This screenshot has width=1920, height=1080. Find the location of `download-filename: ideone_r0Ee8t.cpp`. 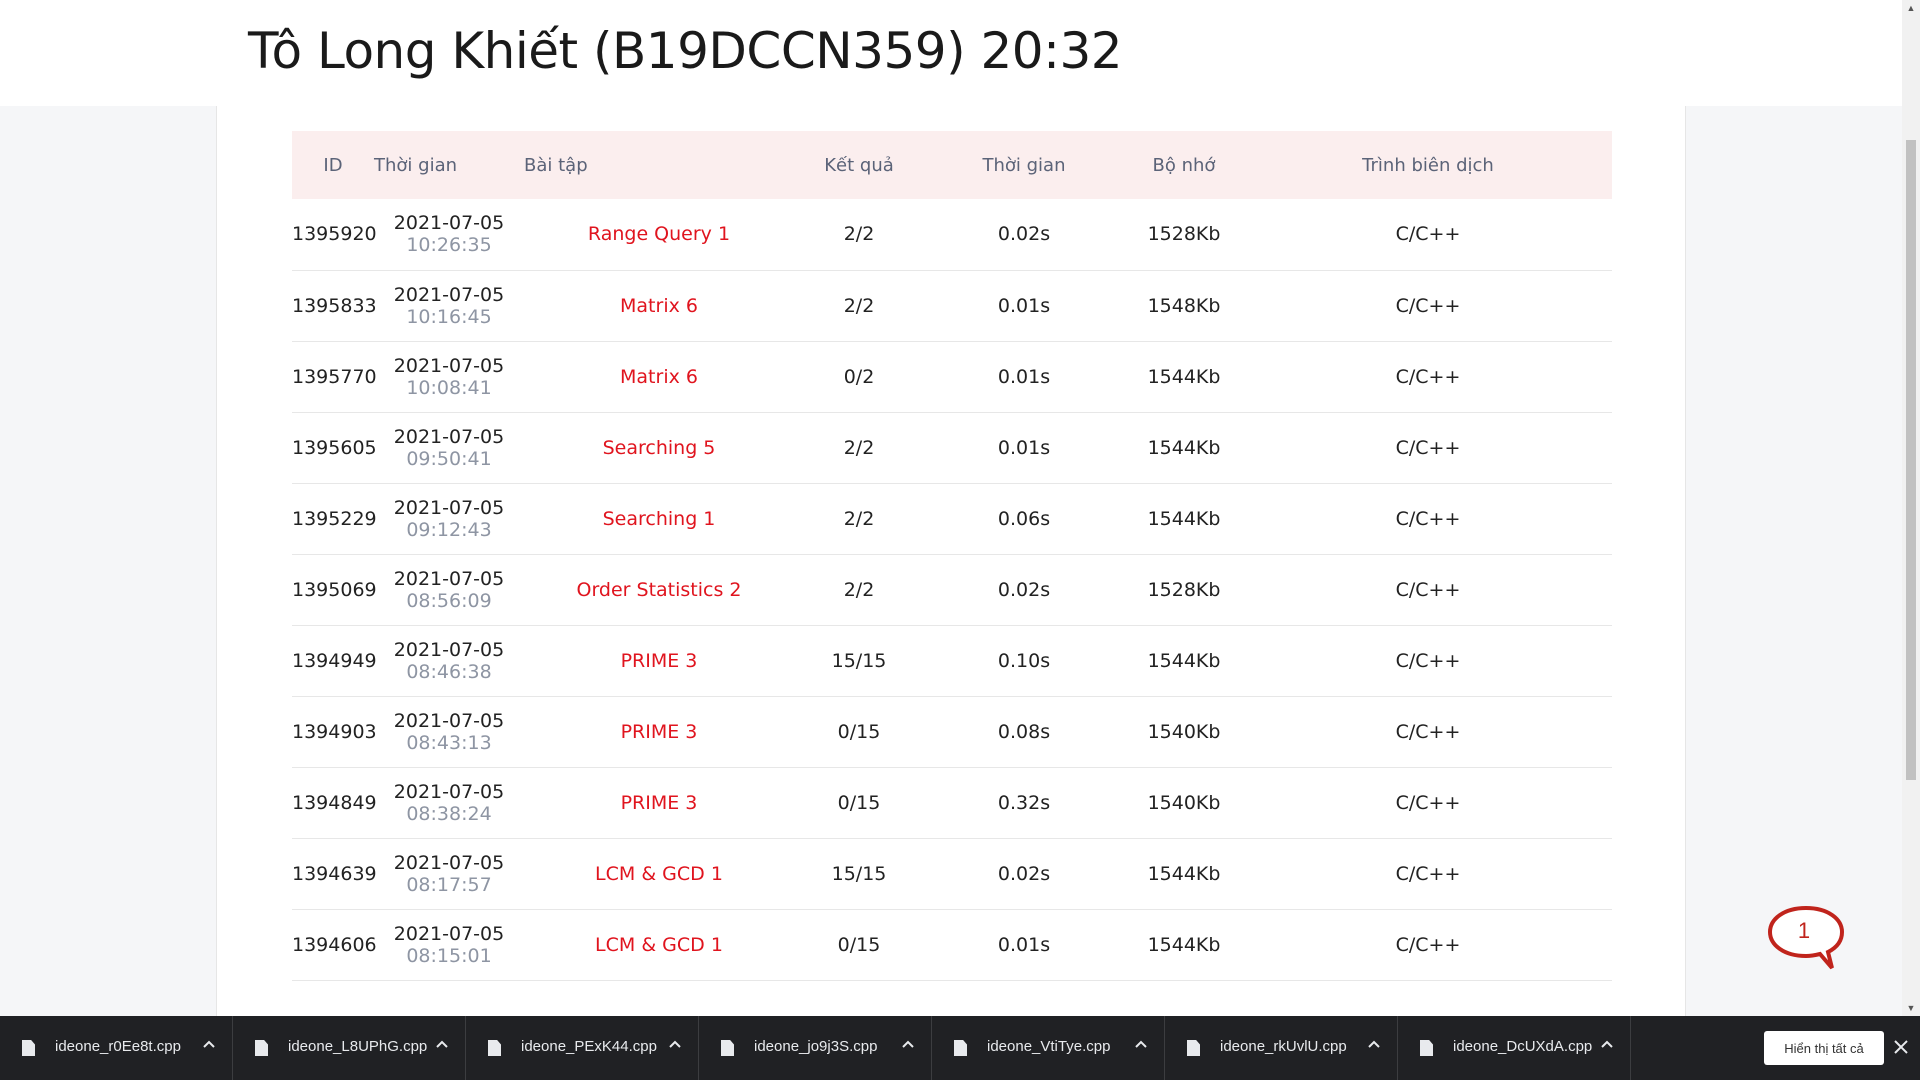

download-filename: ideone_r0Ee8t.cpp is located at coordinates (118, 1046).